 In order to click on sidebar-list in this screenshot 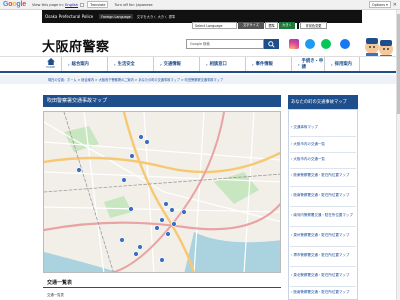, I will do `click(323, 204)`.